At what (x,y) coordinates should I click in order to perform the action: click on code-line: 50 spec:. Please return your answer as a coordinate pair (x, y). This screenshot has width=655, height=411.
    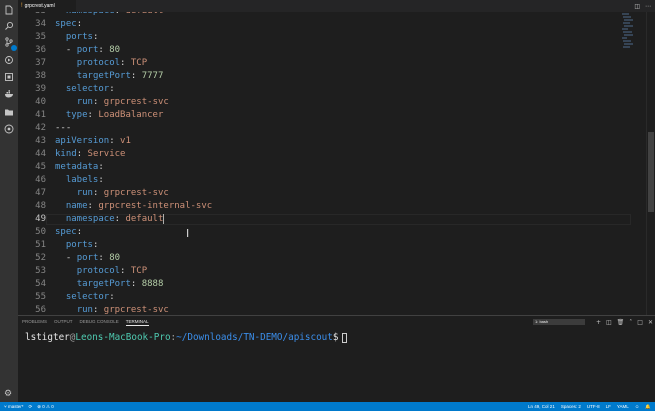
    Looking at the image, I should click on (336, 232).